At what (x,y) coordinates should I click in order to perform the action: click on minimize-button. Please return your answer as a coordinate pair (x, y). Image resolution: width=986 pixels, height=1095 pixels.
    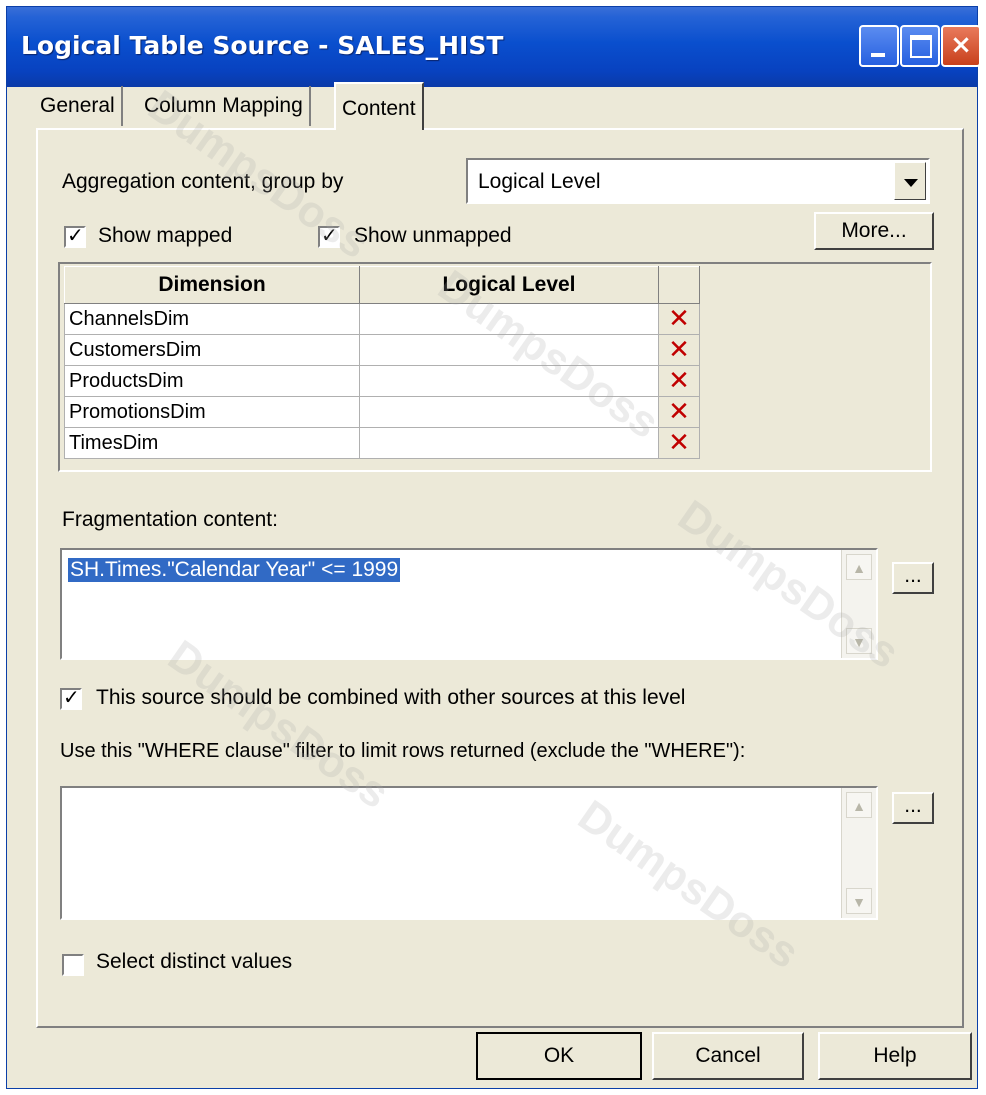
    Looking at the image, I should click on (879, 46).